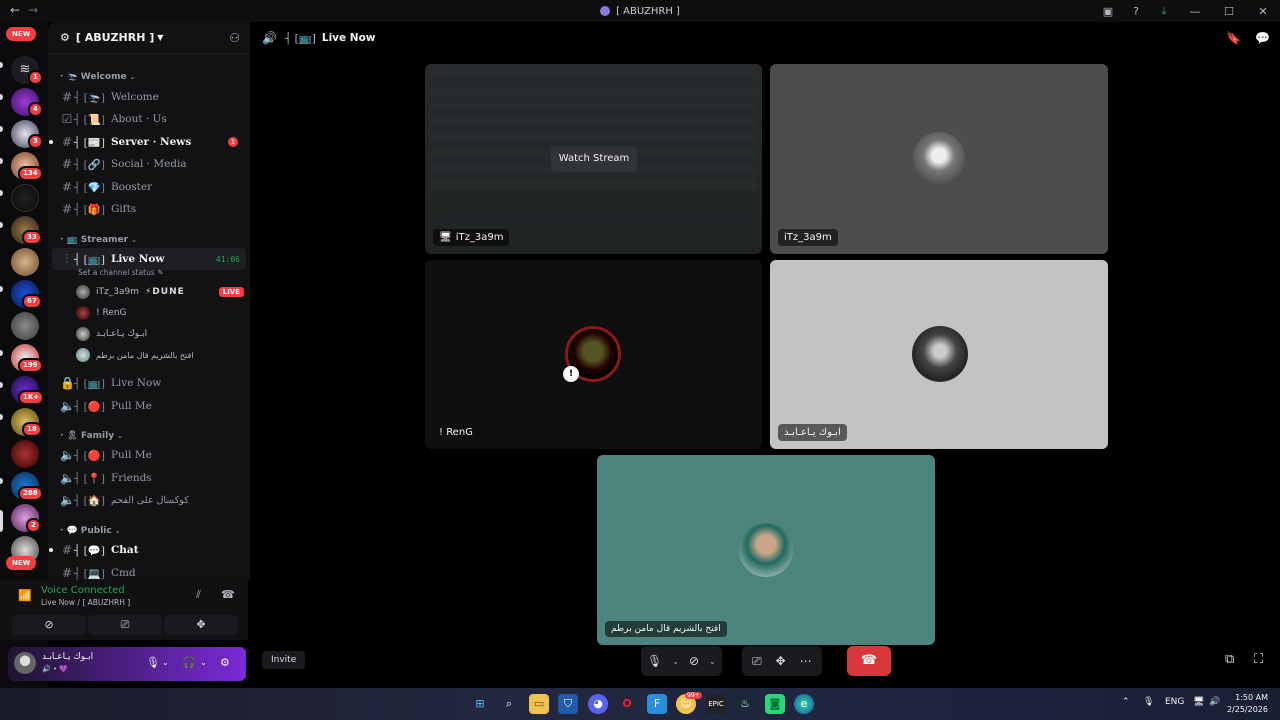 Image resolution: width=1280 pixels, height=720 pixels. What do you see at coordinates (67, 657) in the screenshot?
I see `user-name: ابـوك يـاعـابـد` at bounding box center [67, 657].